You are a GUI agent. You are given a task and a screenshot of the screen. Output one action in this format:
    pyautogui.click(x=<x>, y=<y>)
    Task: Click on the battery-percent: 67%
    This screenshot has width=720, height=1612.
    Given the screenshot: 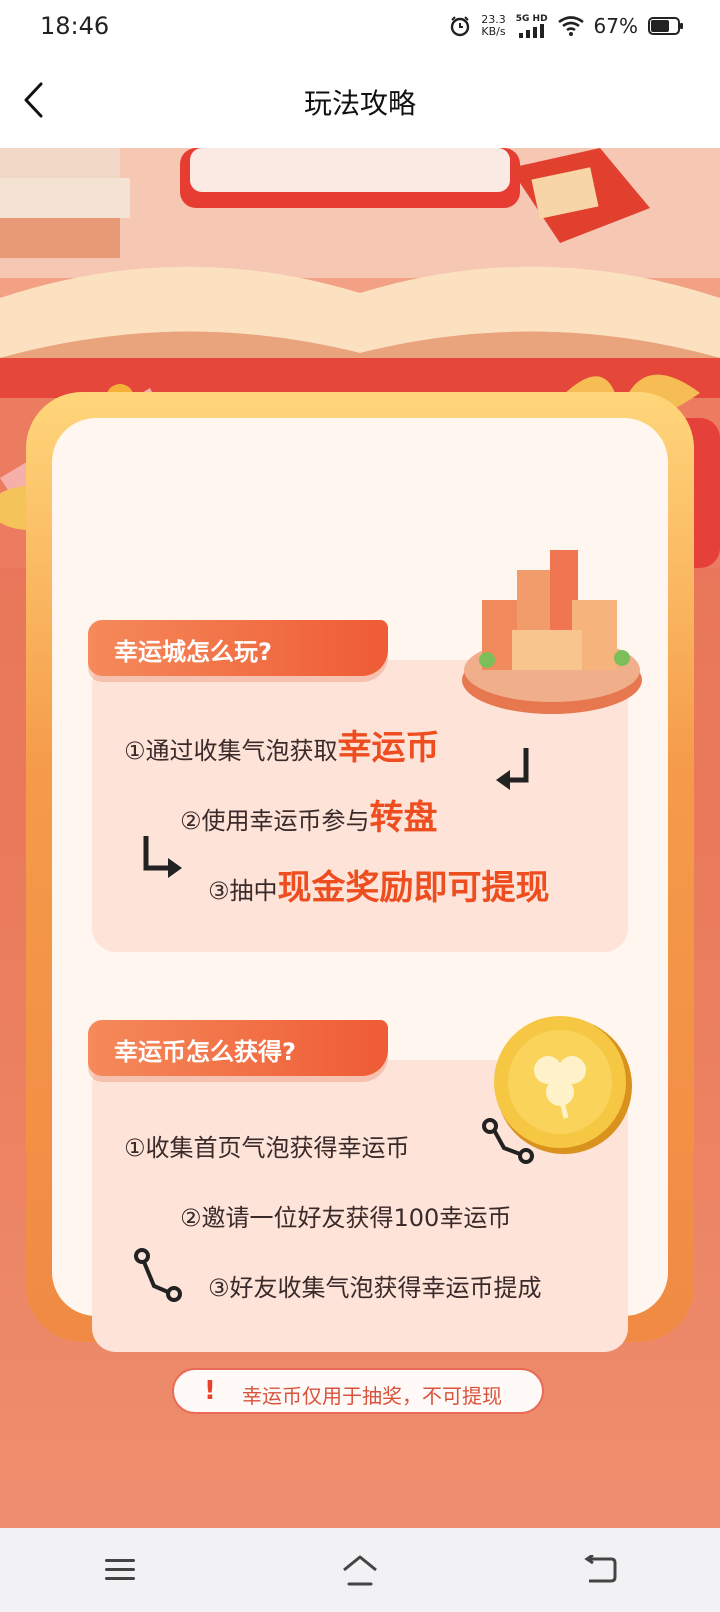 What is the action you would take?
    pyautogui.click(x=615, y=26)
    